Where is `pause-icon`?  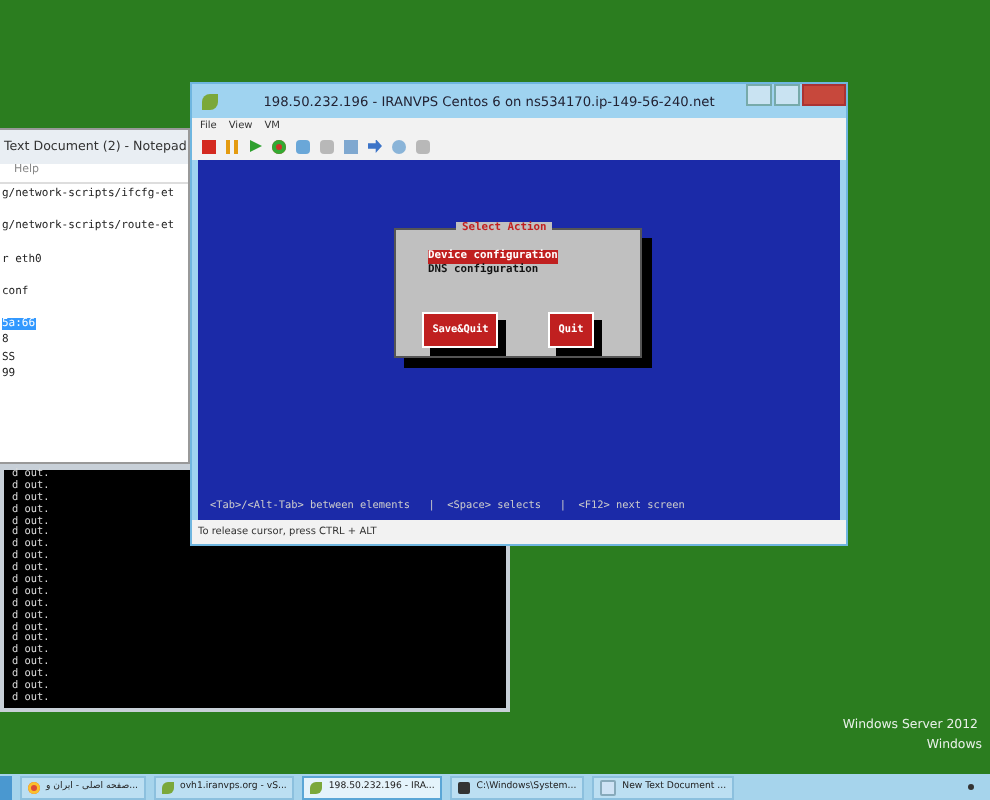
pause-icon is located at coordinates (233, 146).